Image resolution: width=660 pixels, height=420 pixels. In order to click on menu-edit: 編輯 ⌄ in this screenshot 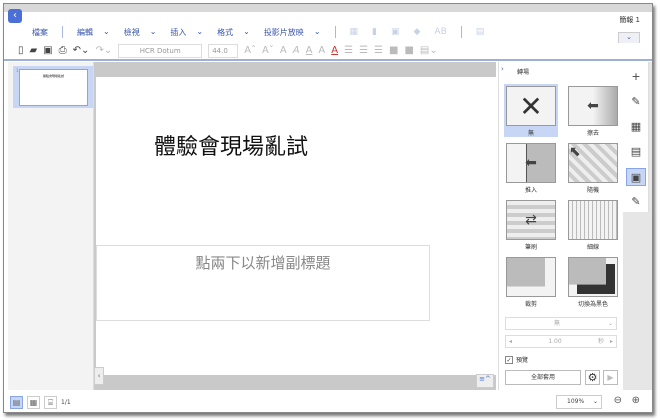, I will do `click(93, 32)`.